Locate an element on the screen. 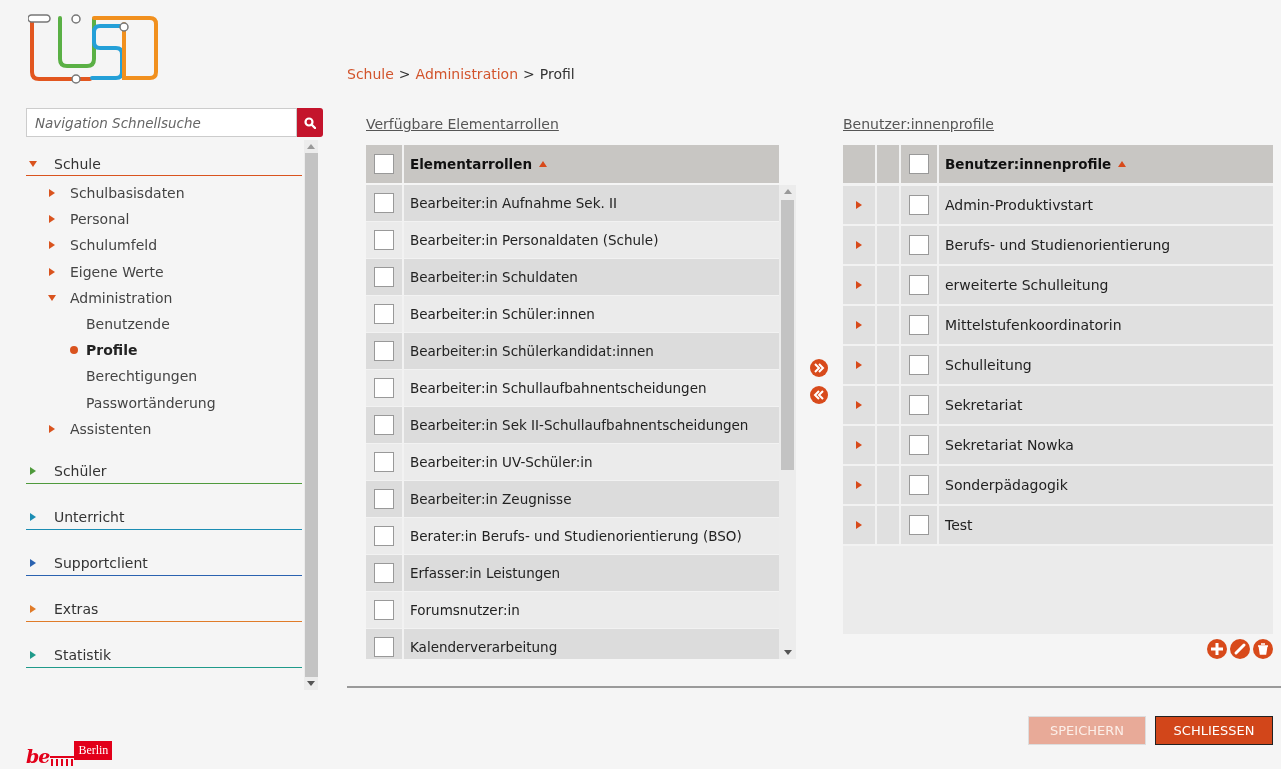 Image resolution: width=1281 pixels, height=769 pixels. nav-item: Personal is located at coordinates (100, 219).